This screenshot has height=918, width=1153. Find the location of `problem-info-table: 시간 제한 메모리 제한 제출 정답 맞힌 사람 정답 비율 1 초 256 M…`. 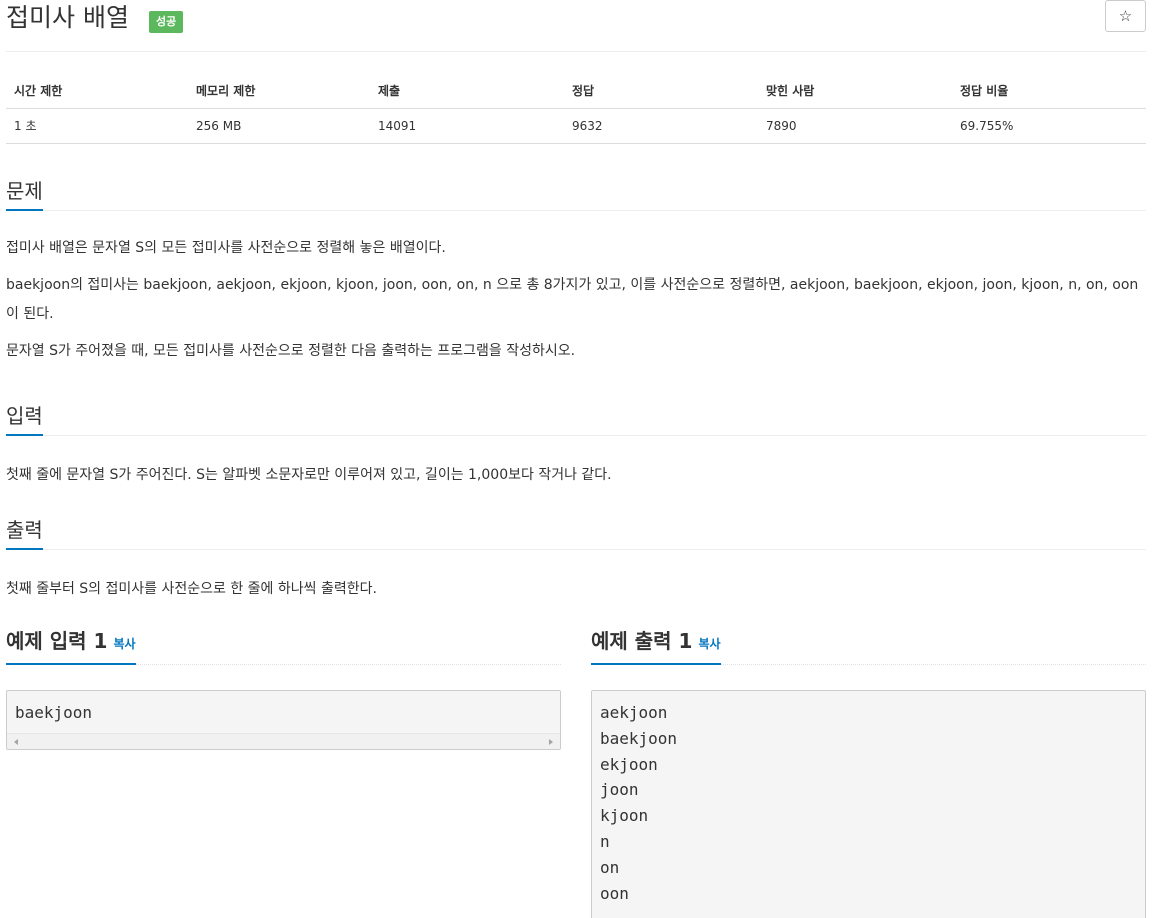

problem-info-table: 시간 제한 메모리 제한 제출 정답 맞힌 사람 정답 비율 1 초 256 M… is located at coordinates (576, 108).